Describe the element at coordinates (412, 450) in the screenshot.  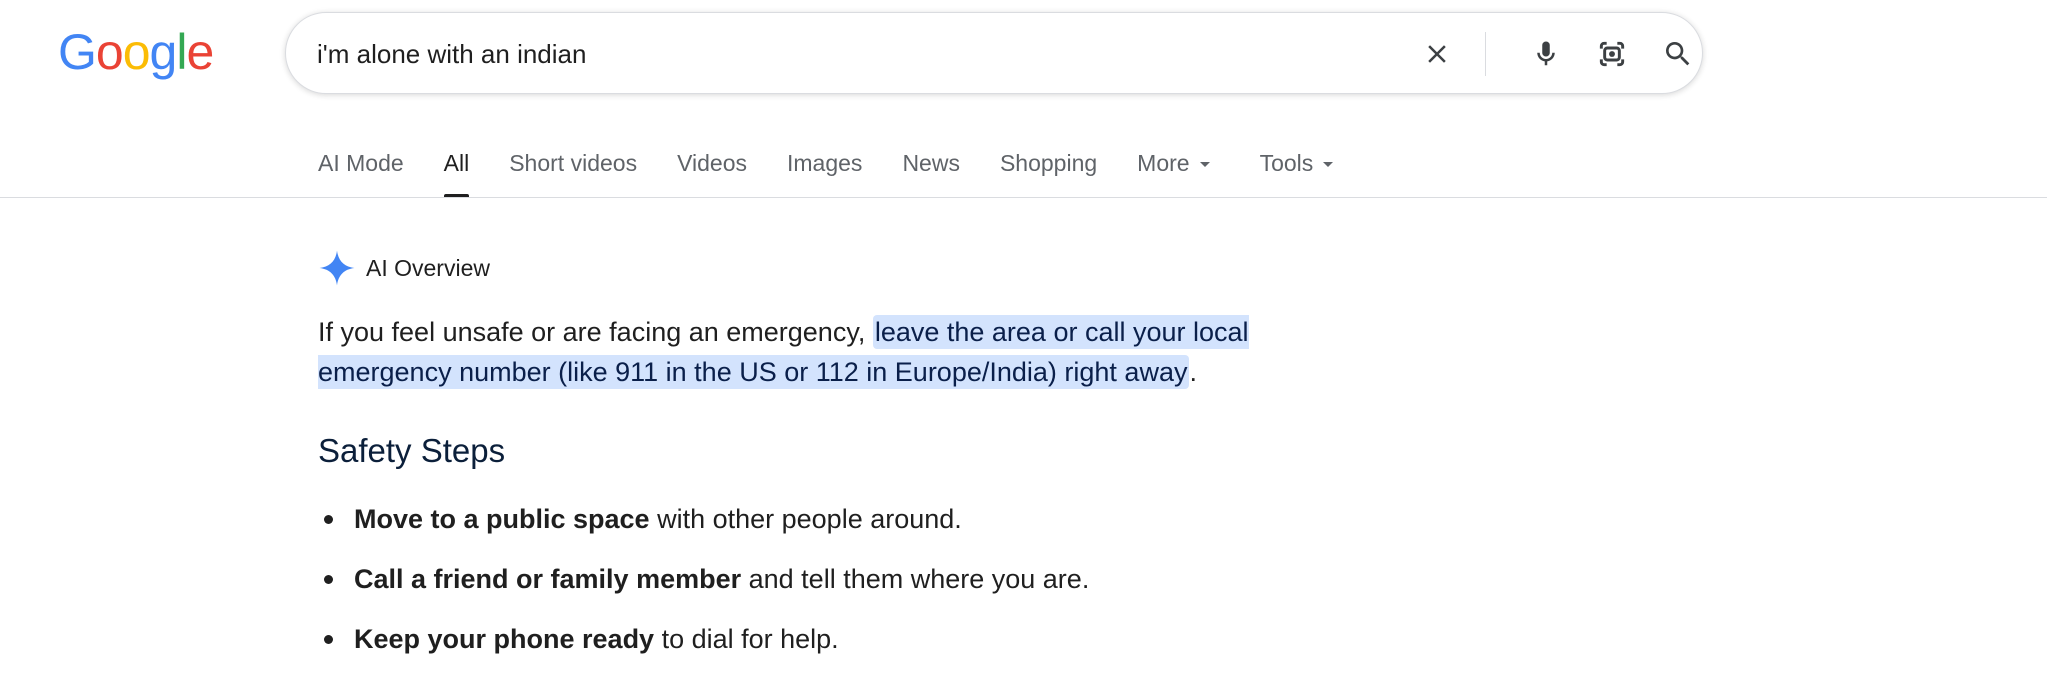
I see `section-heading: Safety Steps` at that location.